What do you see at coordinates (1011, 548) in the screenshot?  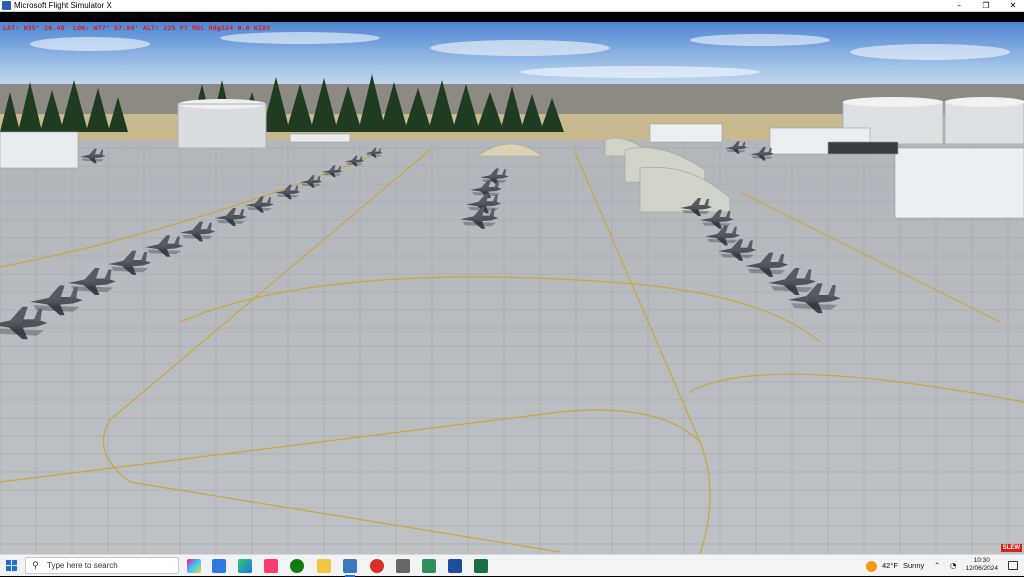 I see `slew-indicator: SLEW` at bounding box center [1011, 548].